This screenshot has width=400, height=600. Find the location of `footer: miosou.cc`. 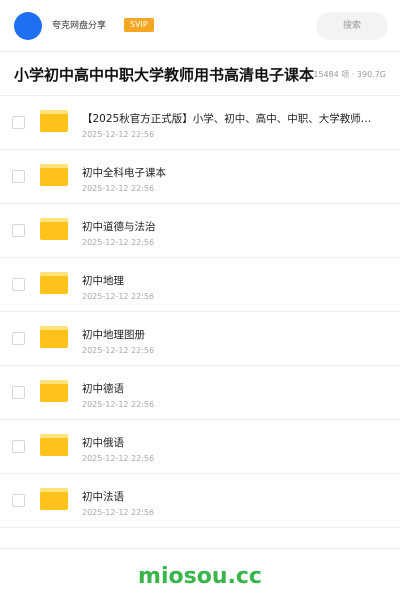

footer: miosou.cc is located at coordinates (200, 574).